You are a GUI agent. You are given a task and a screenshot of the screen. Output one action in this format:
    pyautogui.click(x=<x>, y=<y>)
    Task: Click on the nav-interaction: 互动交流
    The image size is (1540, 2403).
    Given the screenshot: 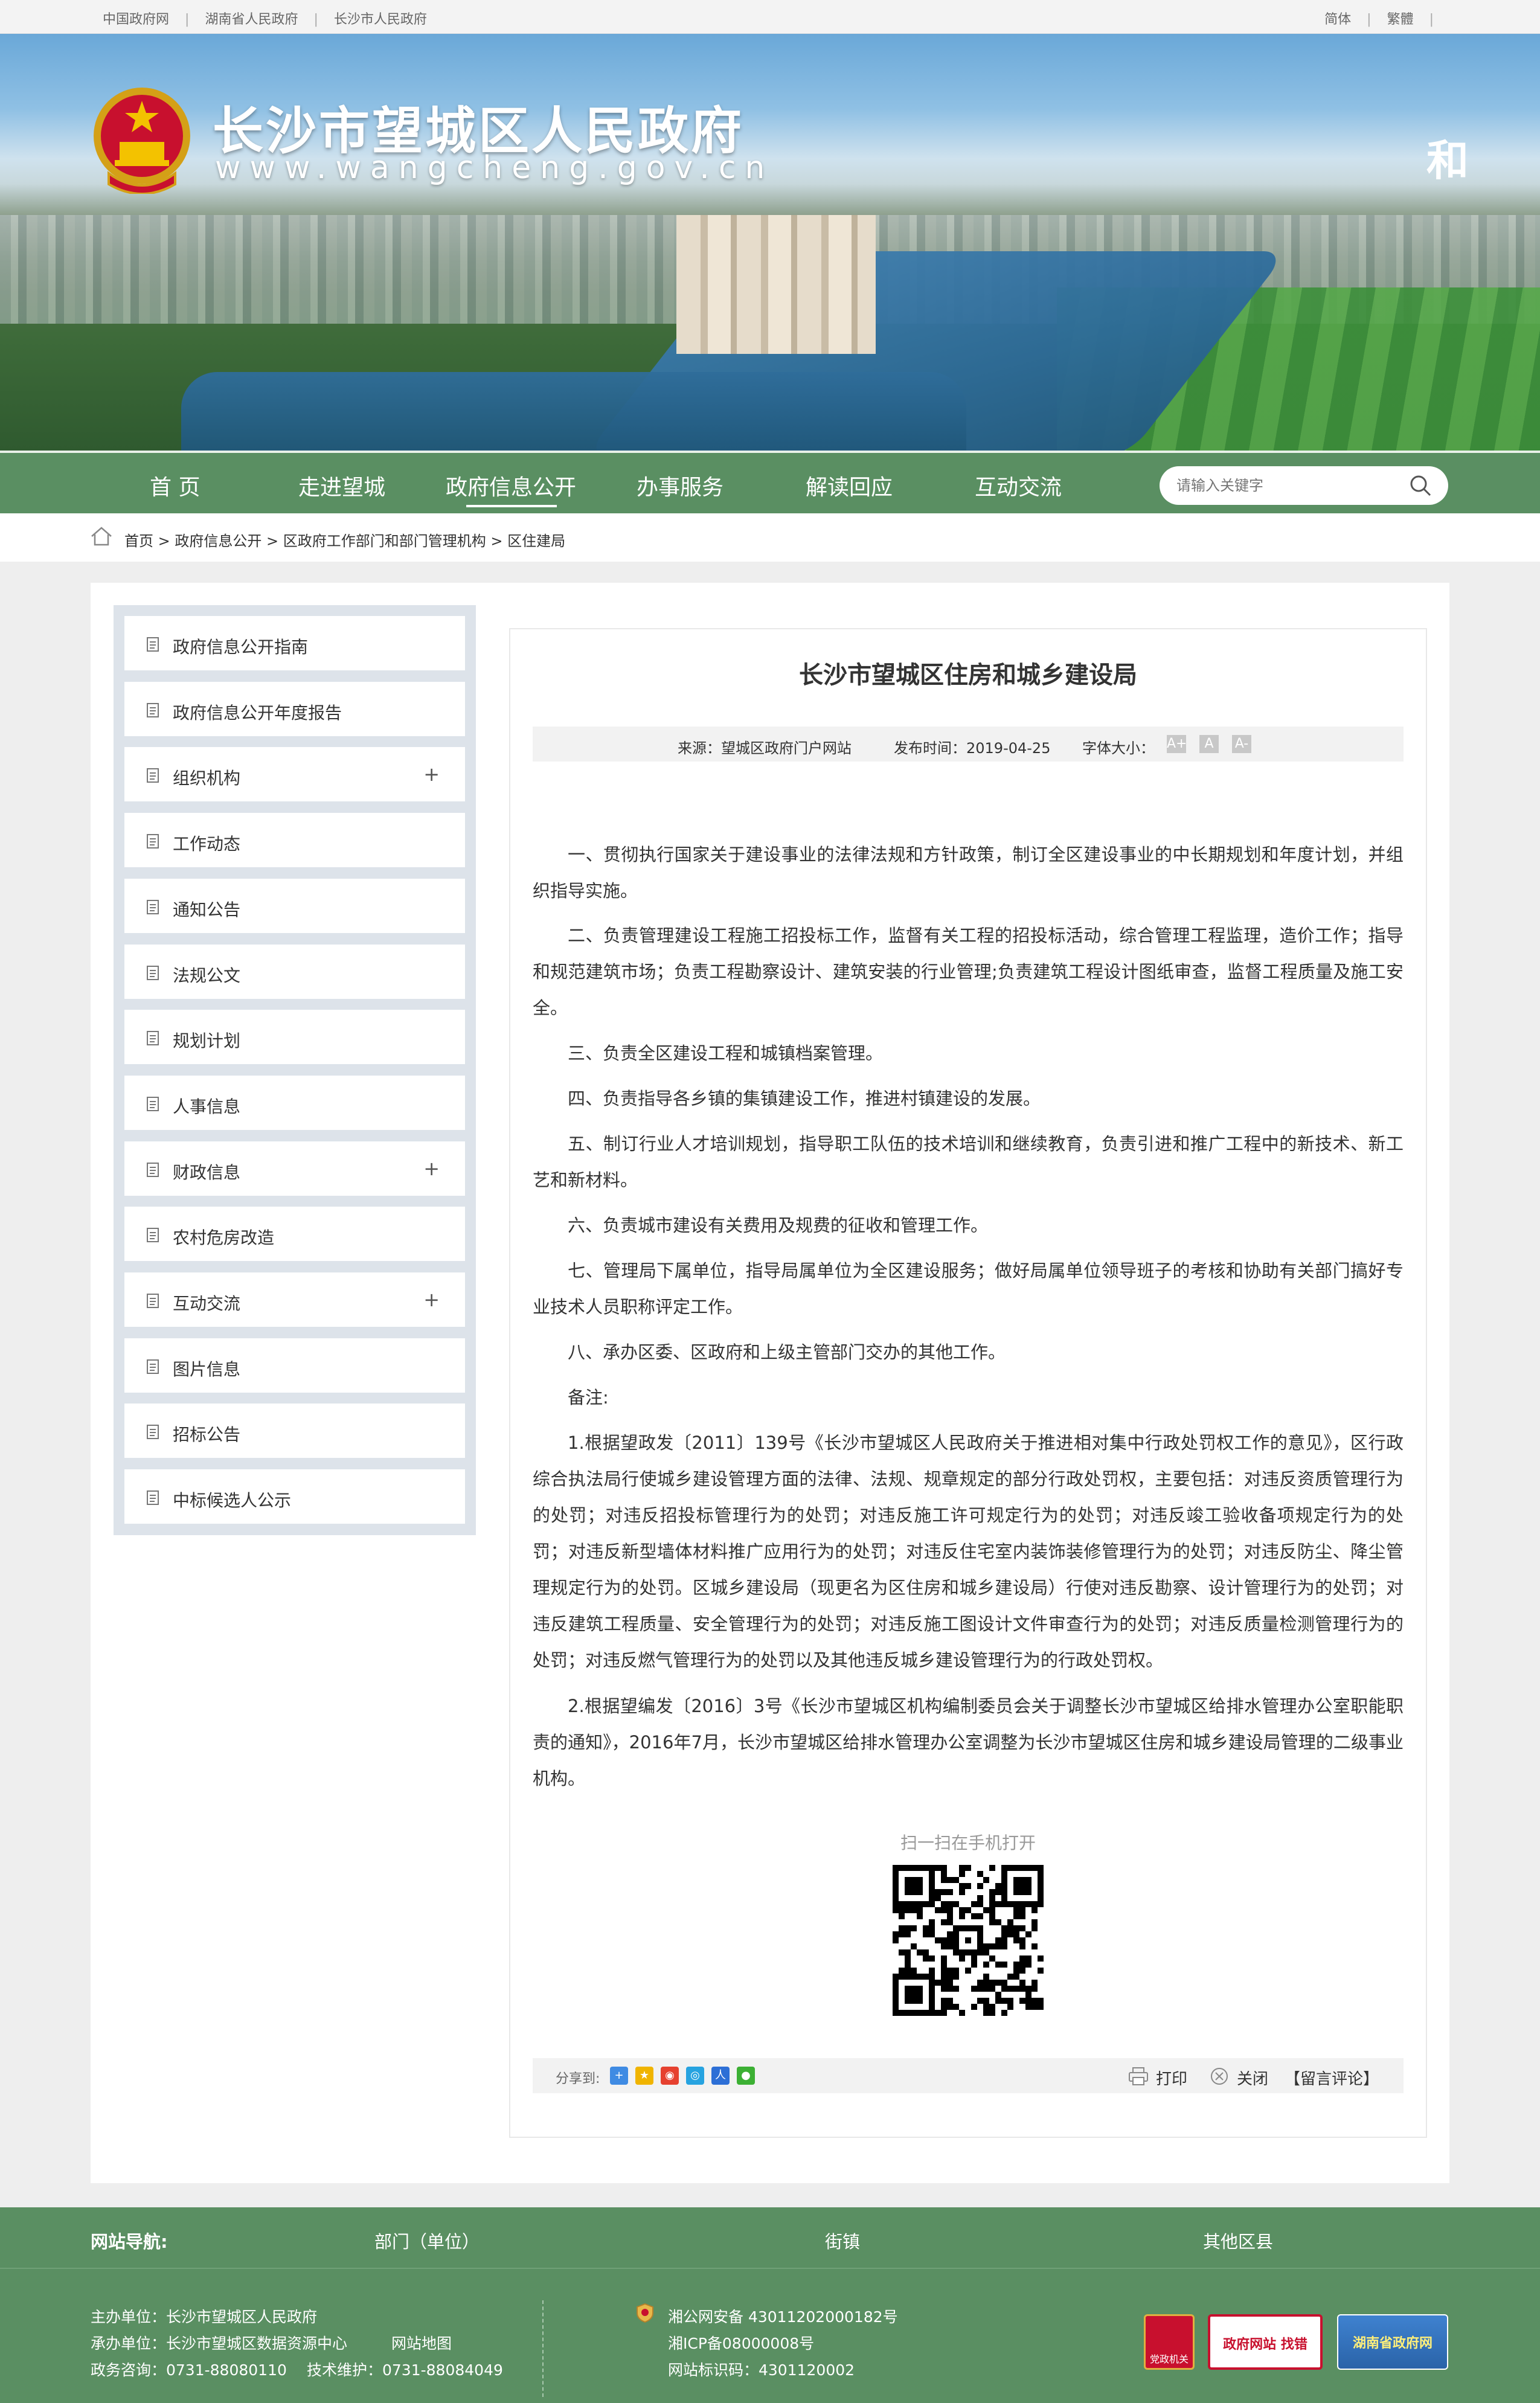 What is the action you would take?
    pyautogui.click(x=1018, y=485)
    